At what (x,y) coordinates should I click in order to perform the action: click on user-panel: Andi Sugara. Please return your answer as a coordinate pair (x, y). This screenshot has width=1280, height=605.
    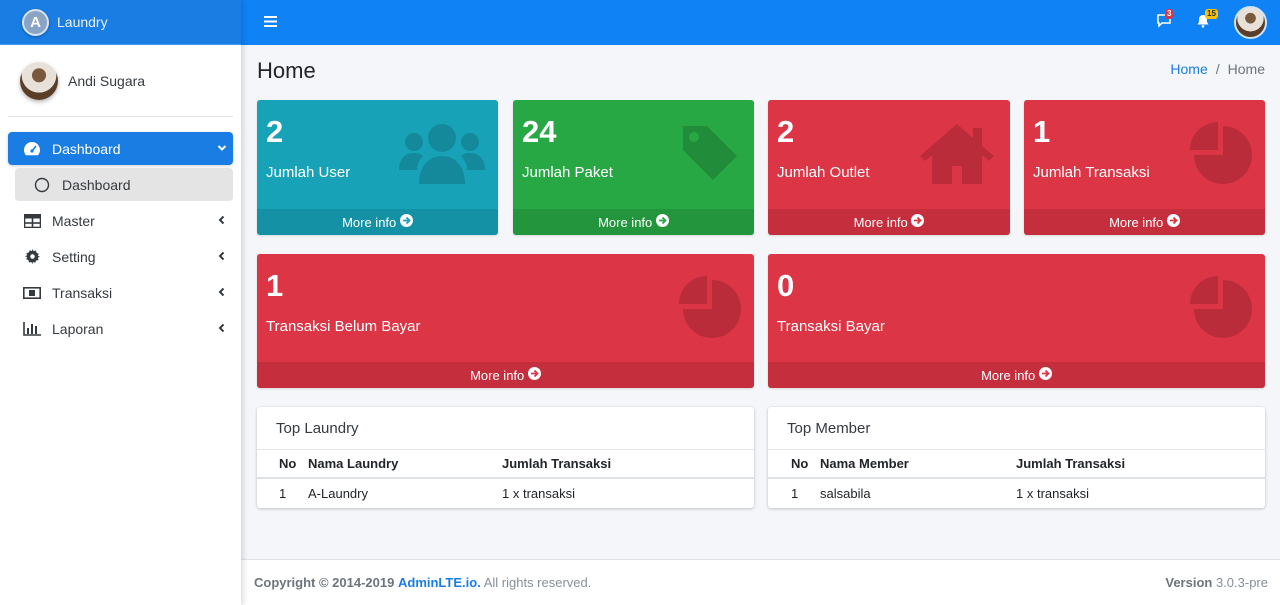
    Looking at the image, I should click on (120, 81).